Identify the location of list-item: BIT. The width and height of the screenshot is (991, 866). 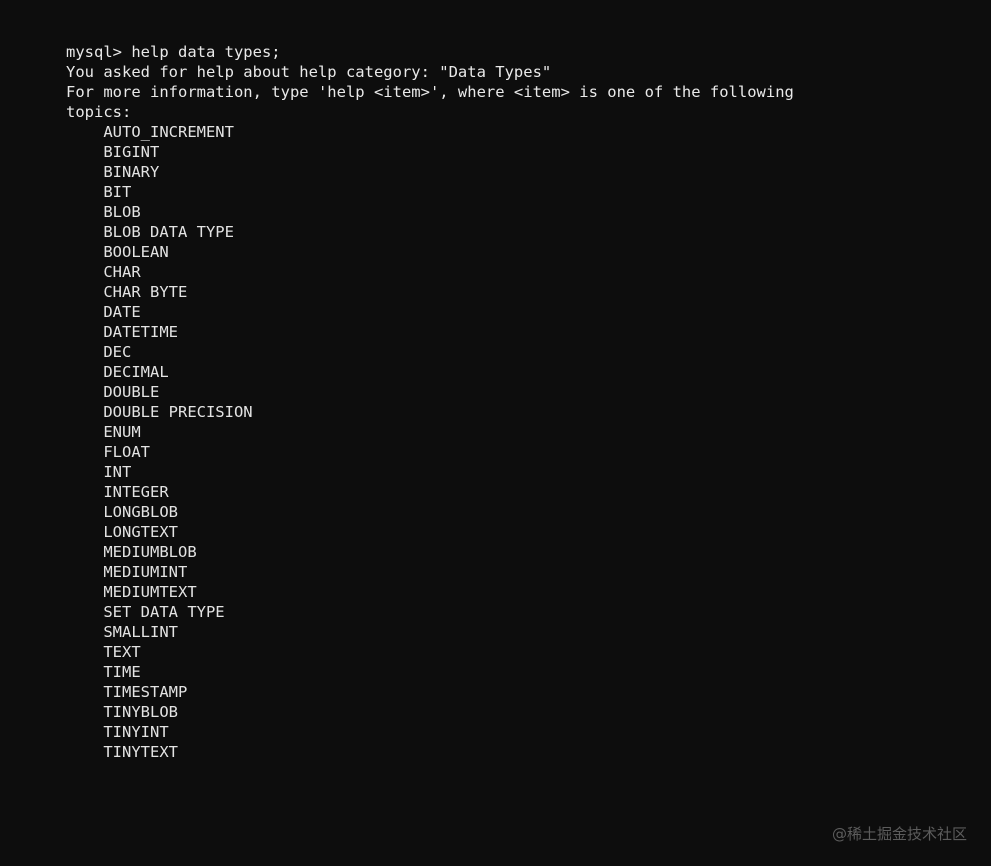
(99, 192).